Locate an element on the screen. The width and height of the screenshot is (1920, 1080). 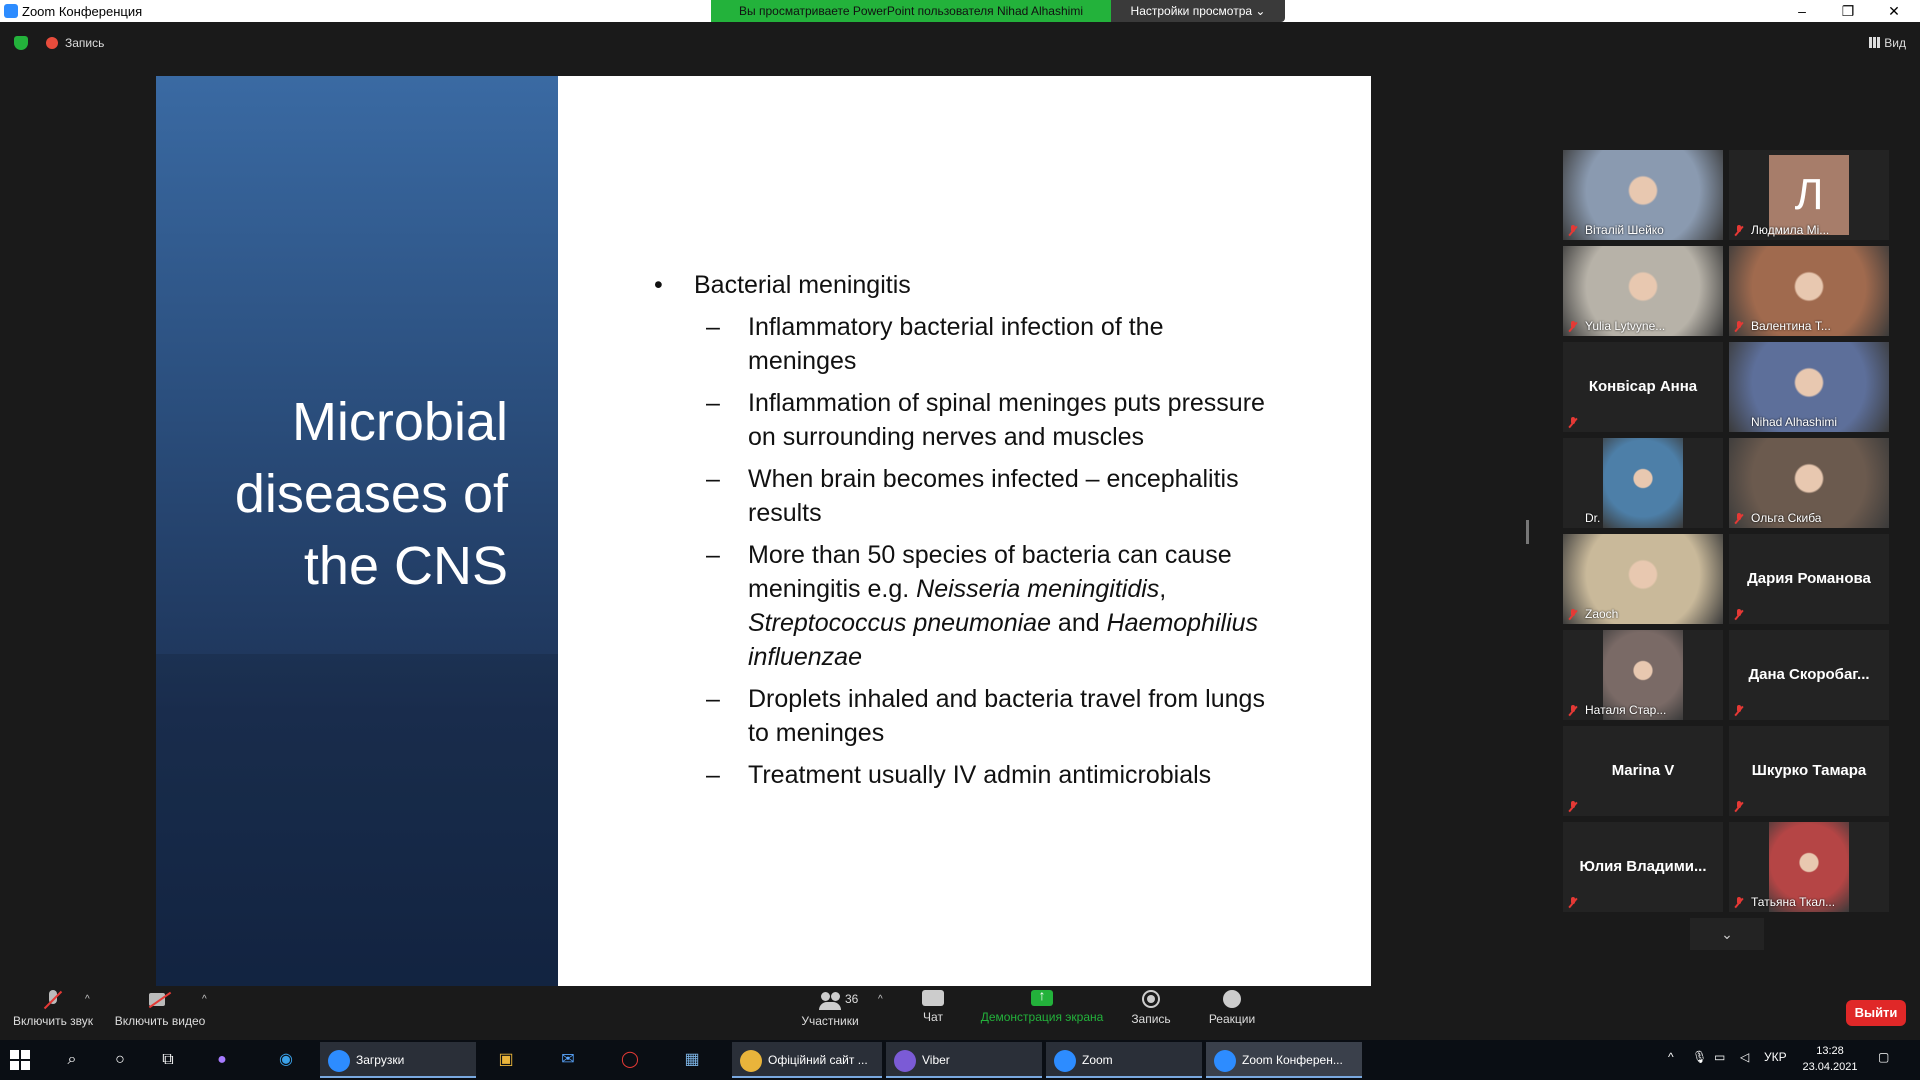
participants-caret-icon: ^ is located at coordinates (880, 999).